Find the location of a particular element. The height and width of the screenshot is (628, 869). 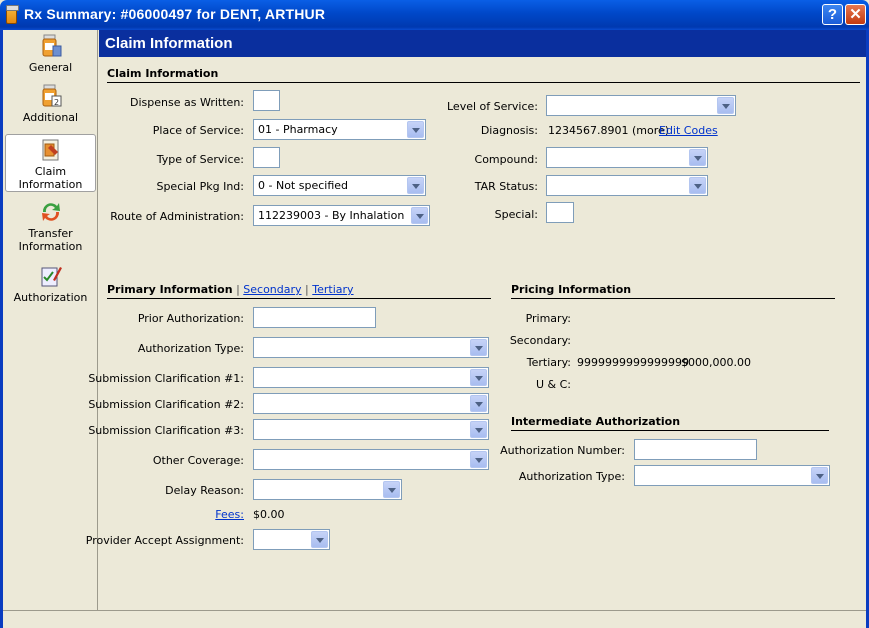

transfer-information-icon is located at coordinates (51, 212).